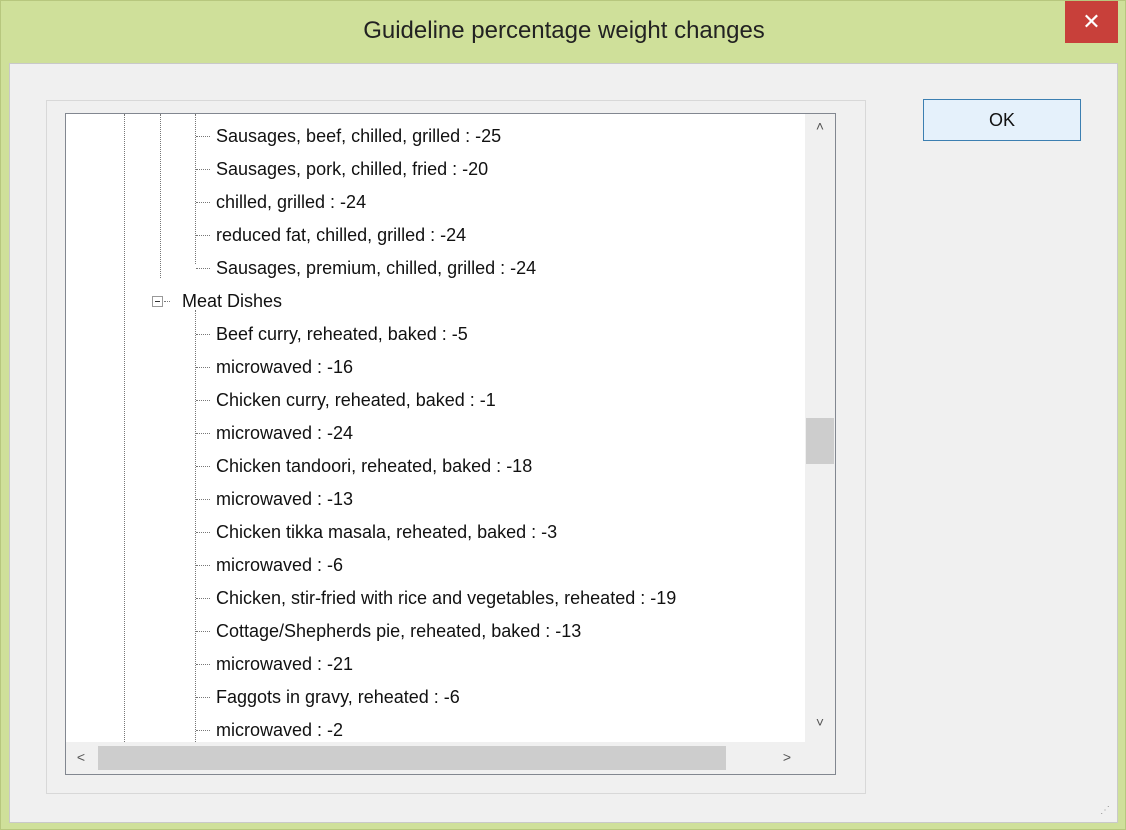 Image resolution: width=1126 pixels, height=830 pixels. I want to click on tree-node-item: microwaved : -21, so click(275, 664).